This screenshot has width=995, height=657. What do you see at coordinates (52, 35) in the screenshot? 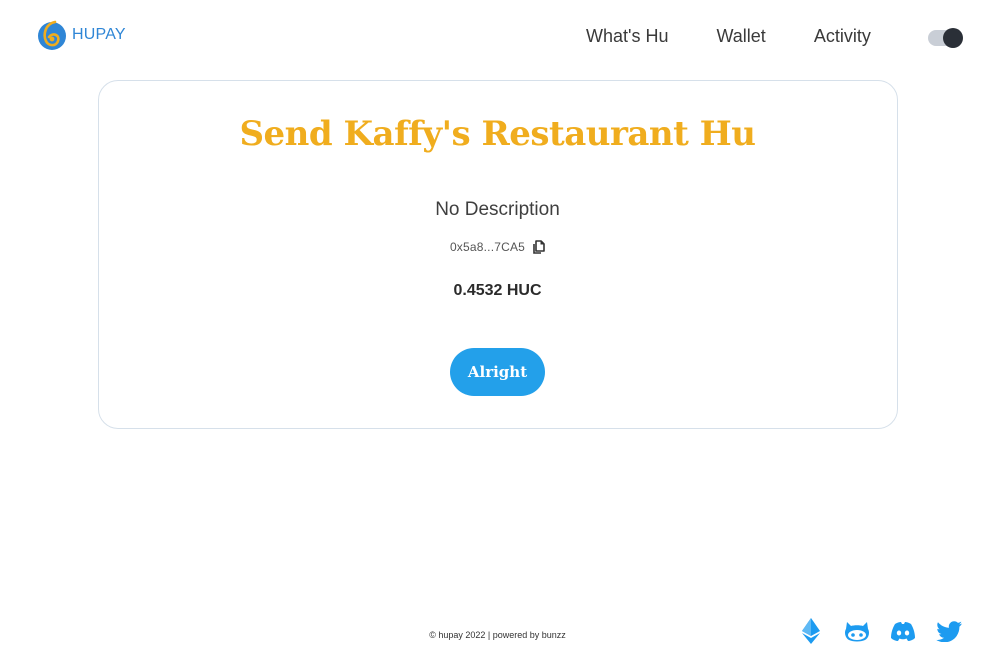
I see `hupay-logo-icon` at bounding box center [52, 35].